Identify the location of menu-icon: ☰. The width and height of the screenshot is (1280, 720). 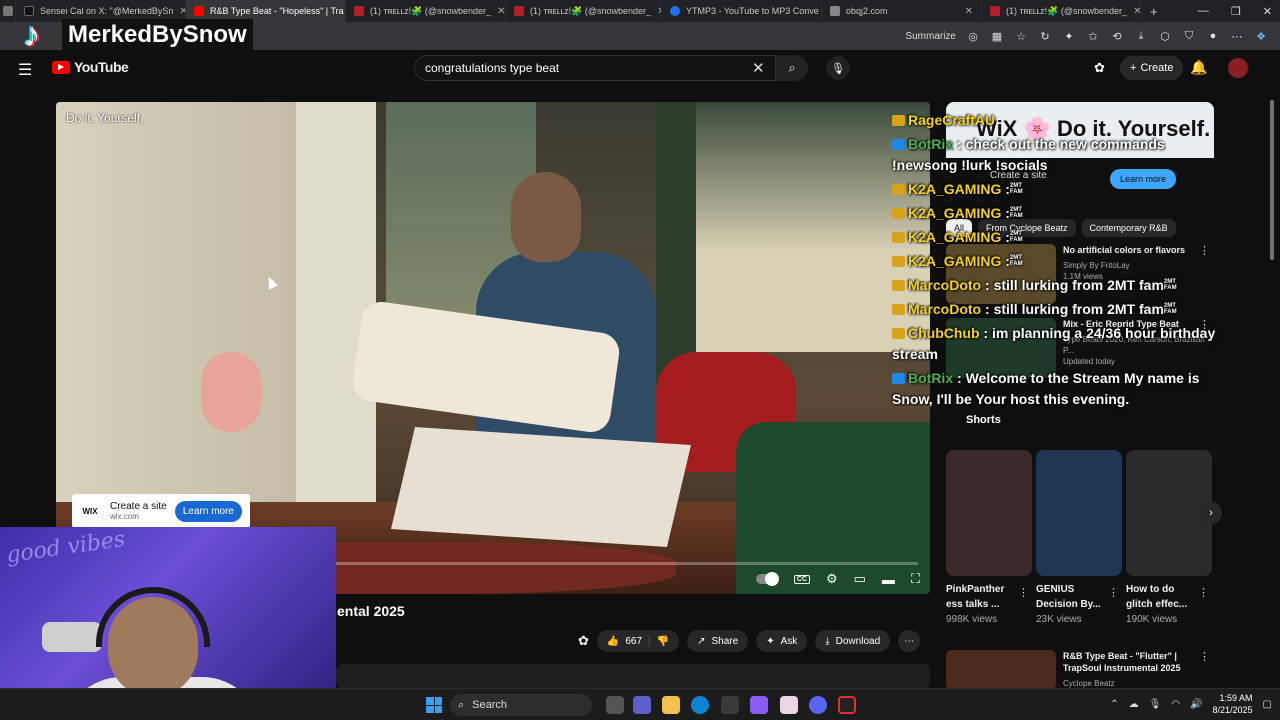
(25, 70).